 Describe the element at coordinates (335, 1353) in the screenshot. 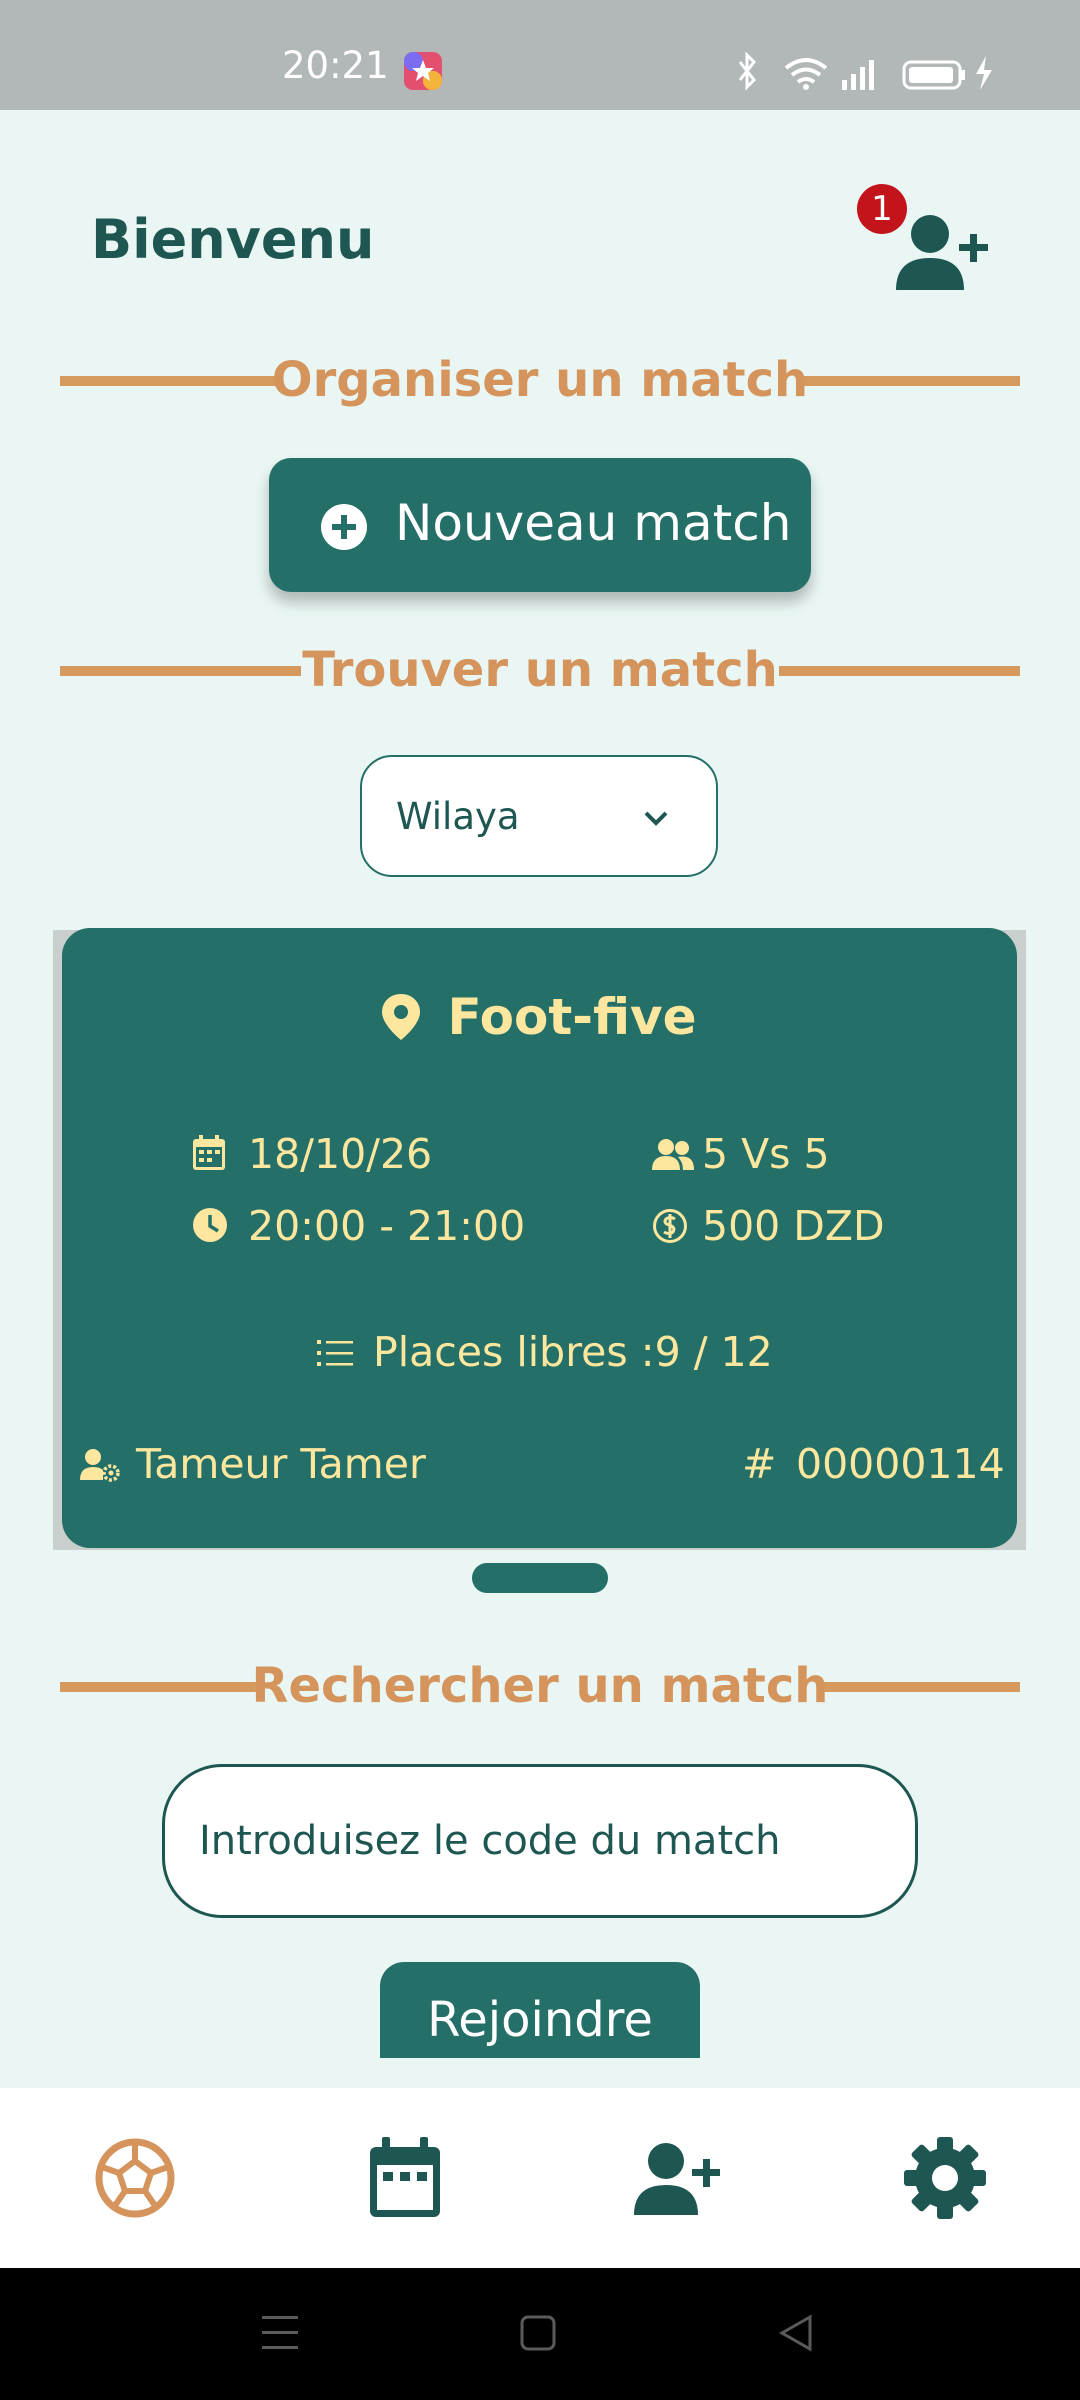

I see `list-icon` at that location.